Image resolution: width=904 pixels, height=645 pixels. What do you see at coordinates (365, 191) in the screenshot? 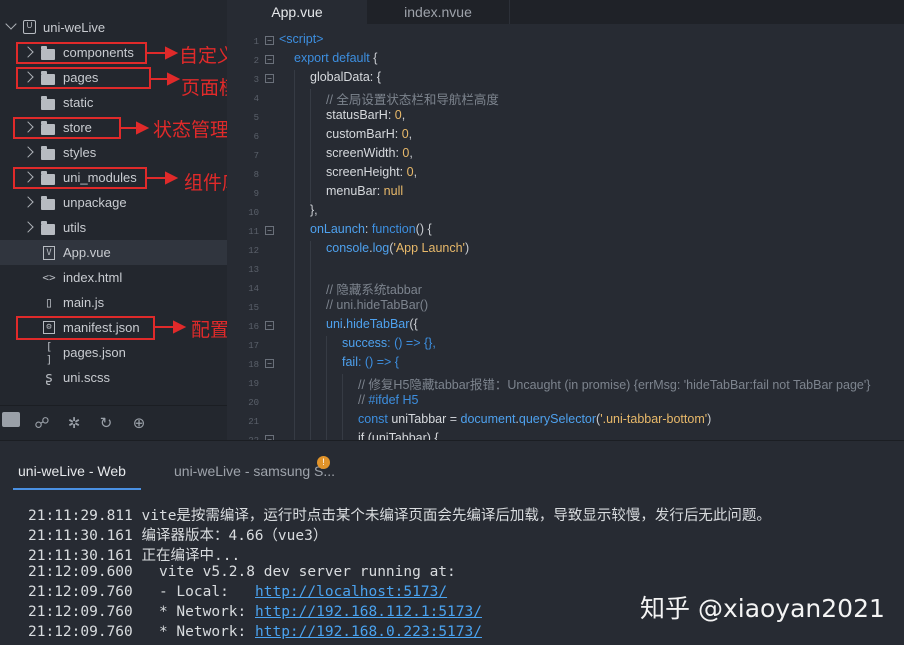
I see `code-line-9: menuBar: null` at bounding box center [365, 191].